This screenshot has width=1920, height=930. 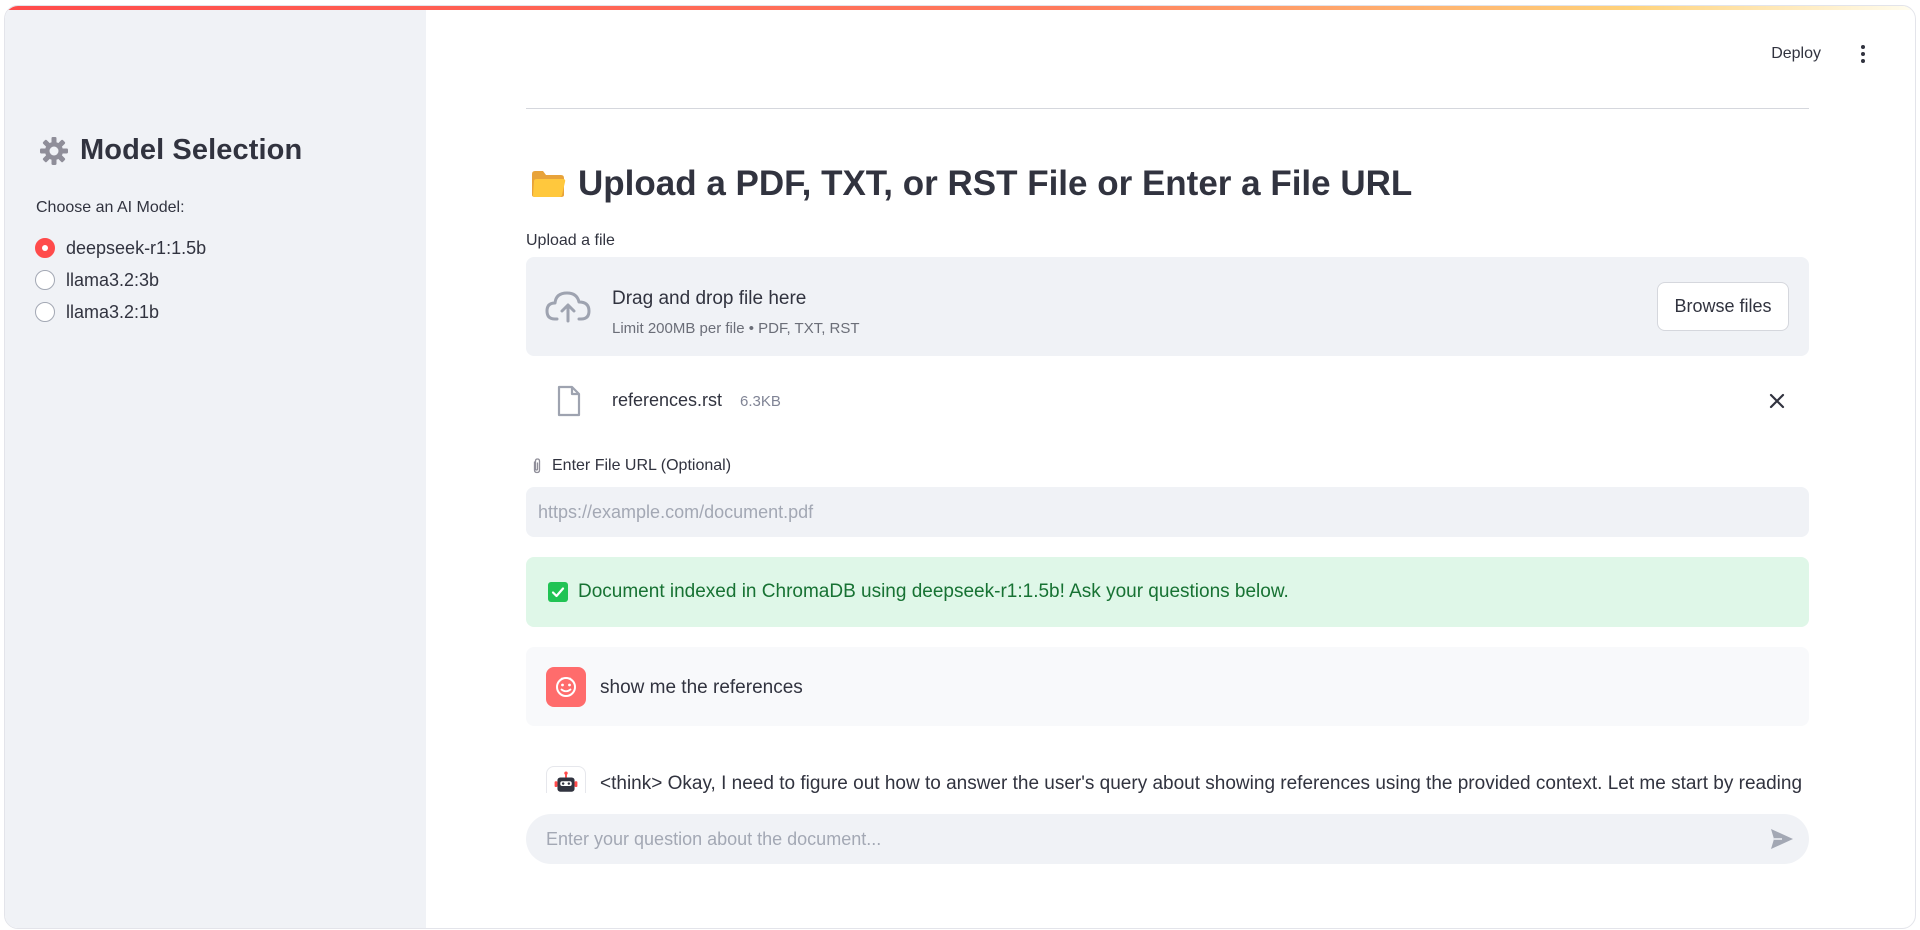 I want to click on chat-message-user: show me the references, so click(x=1167, y=686).